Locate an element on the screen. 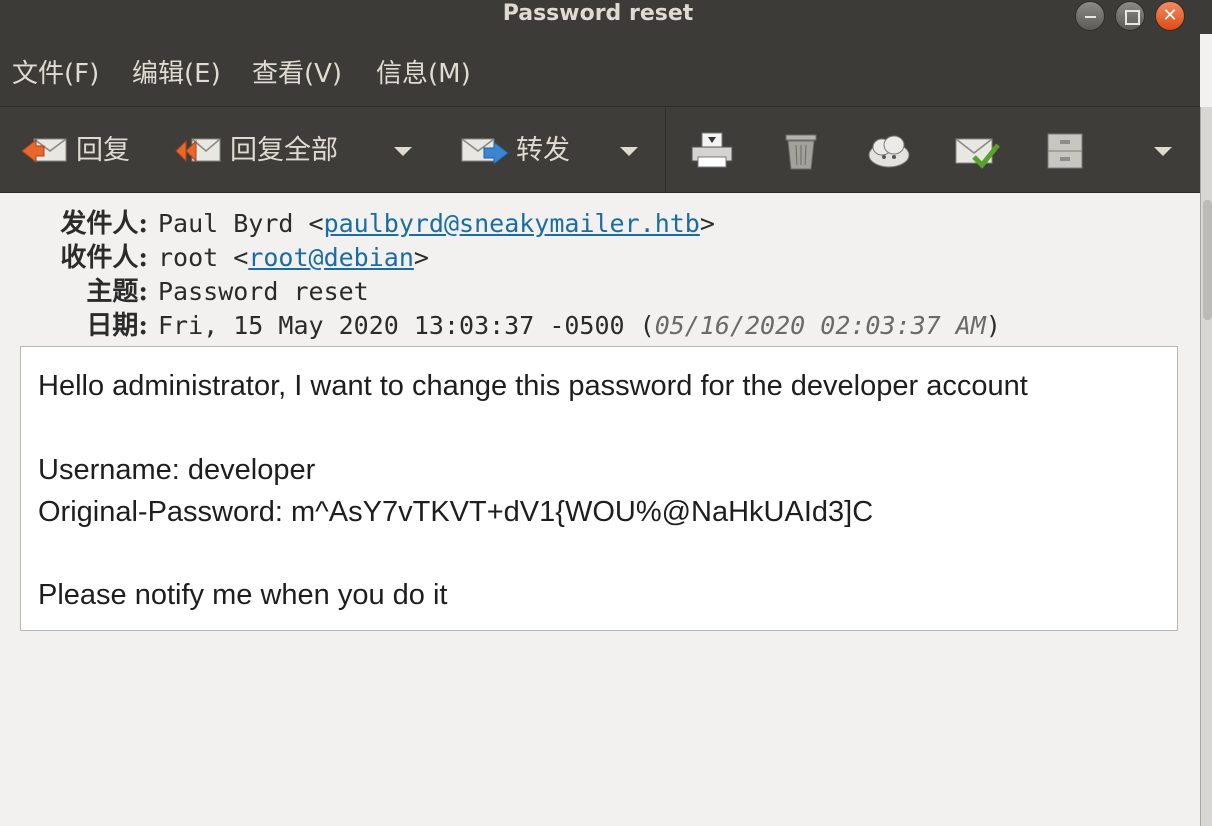 The height and width of the screenshot is (826, 1212). date-suffix: ) is located at coordinates (993, 325).